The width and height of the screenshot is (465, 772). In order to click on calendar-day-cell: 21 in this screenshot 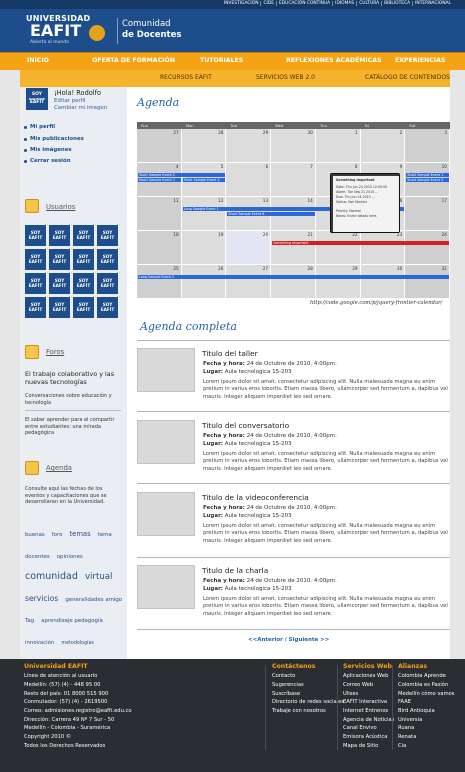, I will do `click(293, 248)`.